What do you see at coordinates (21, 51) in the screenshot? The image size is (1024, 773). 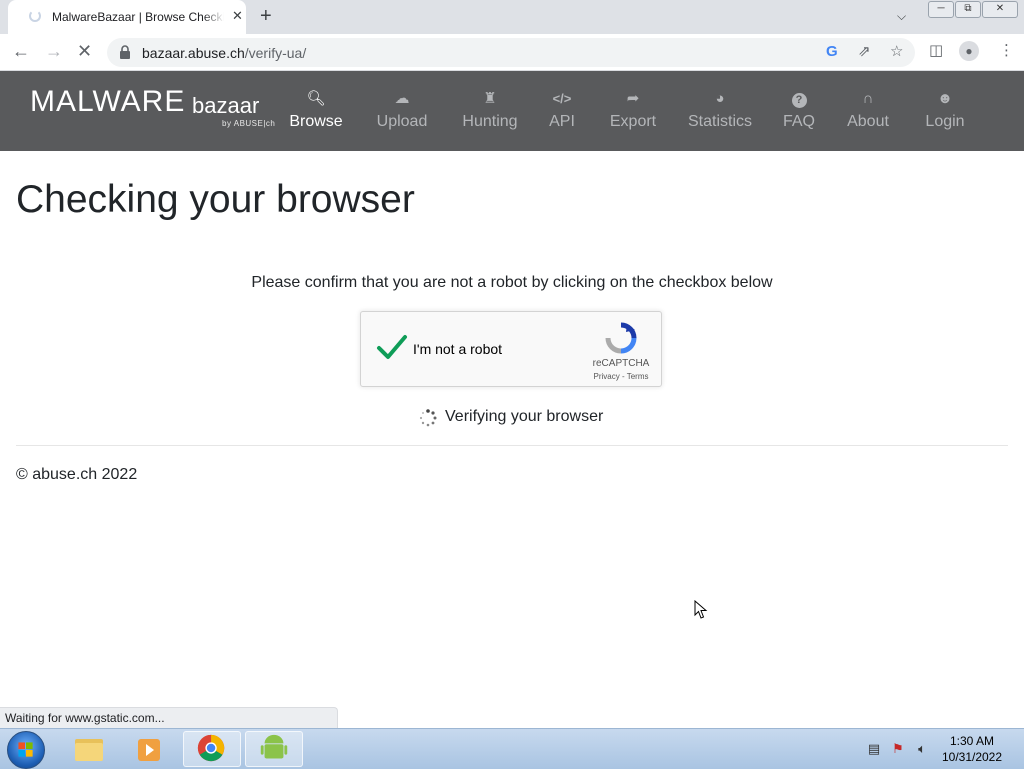 I see `back-arrow-icon: ←` at bounding box center [21, 51].